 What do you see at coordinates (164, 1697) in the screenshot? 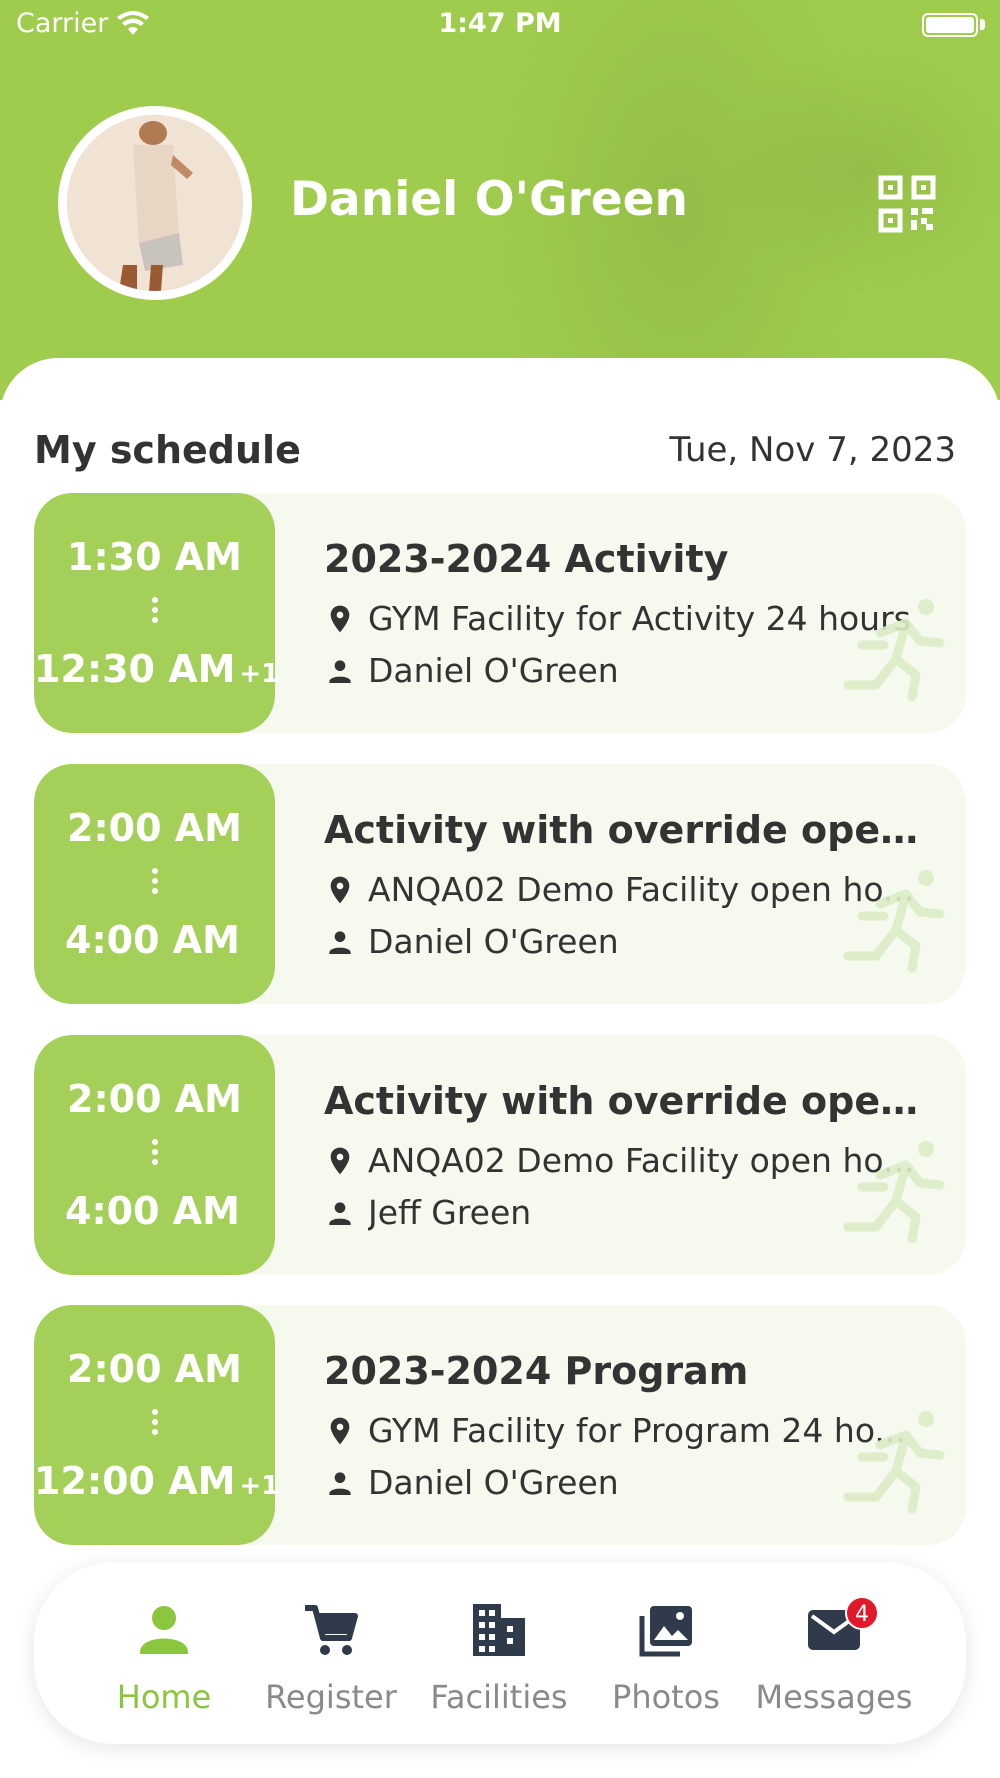
I see `tab-label: Home` at bounding box center [164, 1697].